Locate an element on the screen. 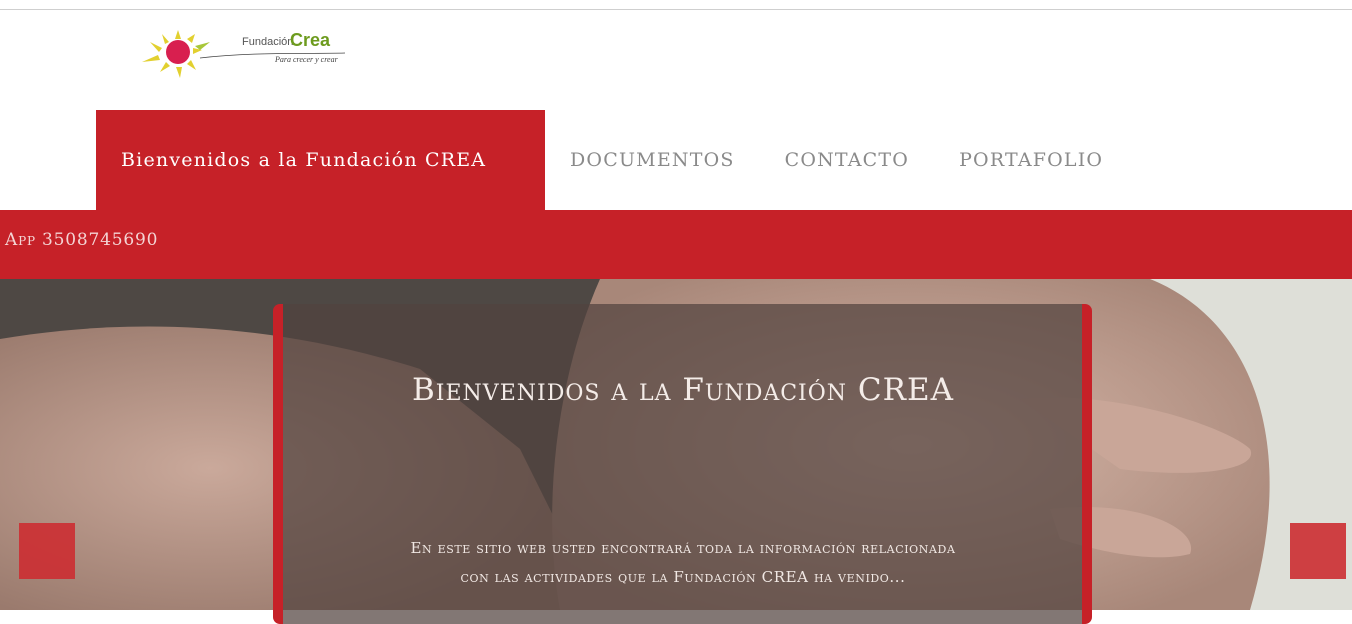 This screenshot has width=1352, height=624. contact-bar: App 3508745690 is located at coordinates (676, 244).